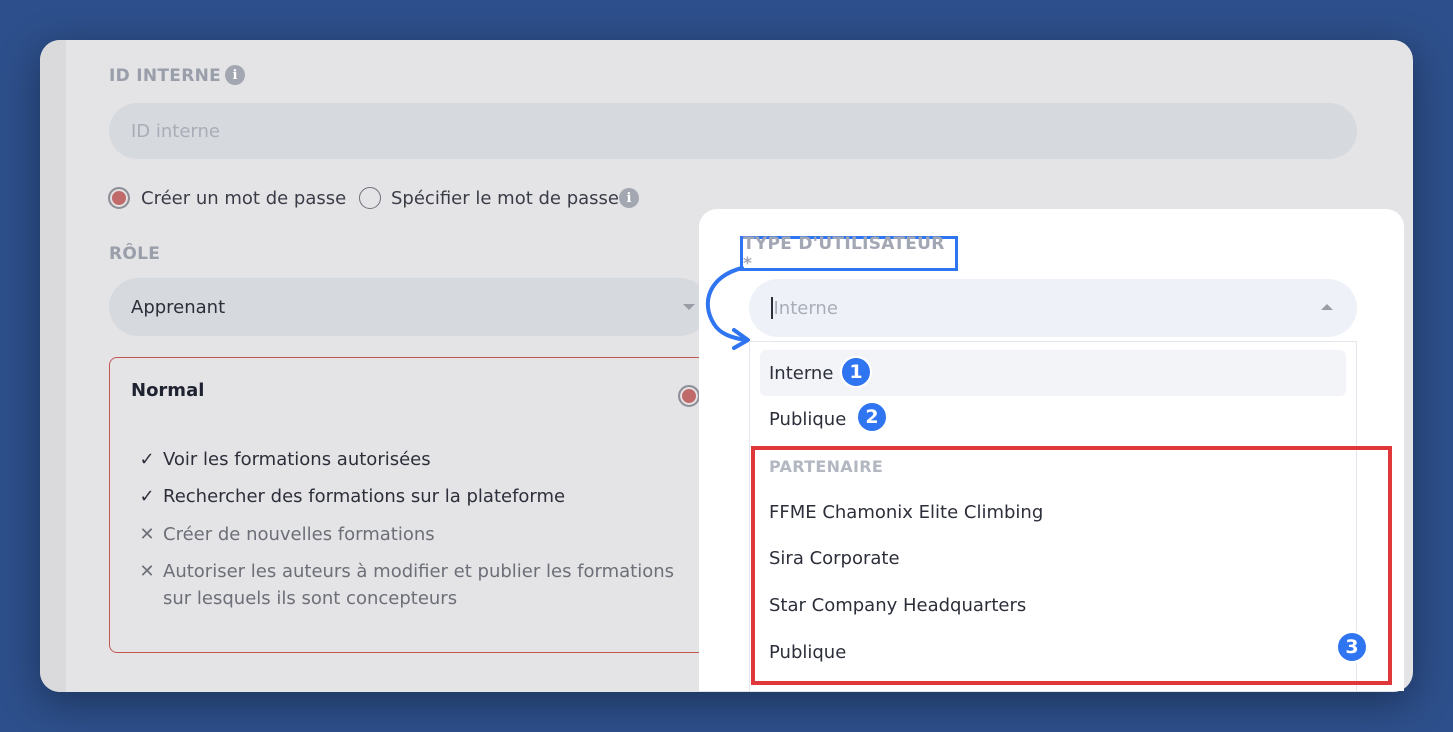  I want to click on text-cursor, so click(772, 308).